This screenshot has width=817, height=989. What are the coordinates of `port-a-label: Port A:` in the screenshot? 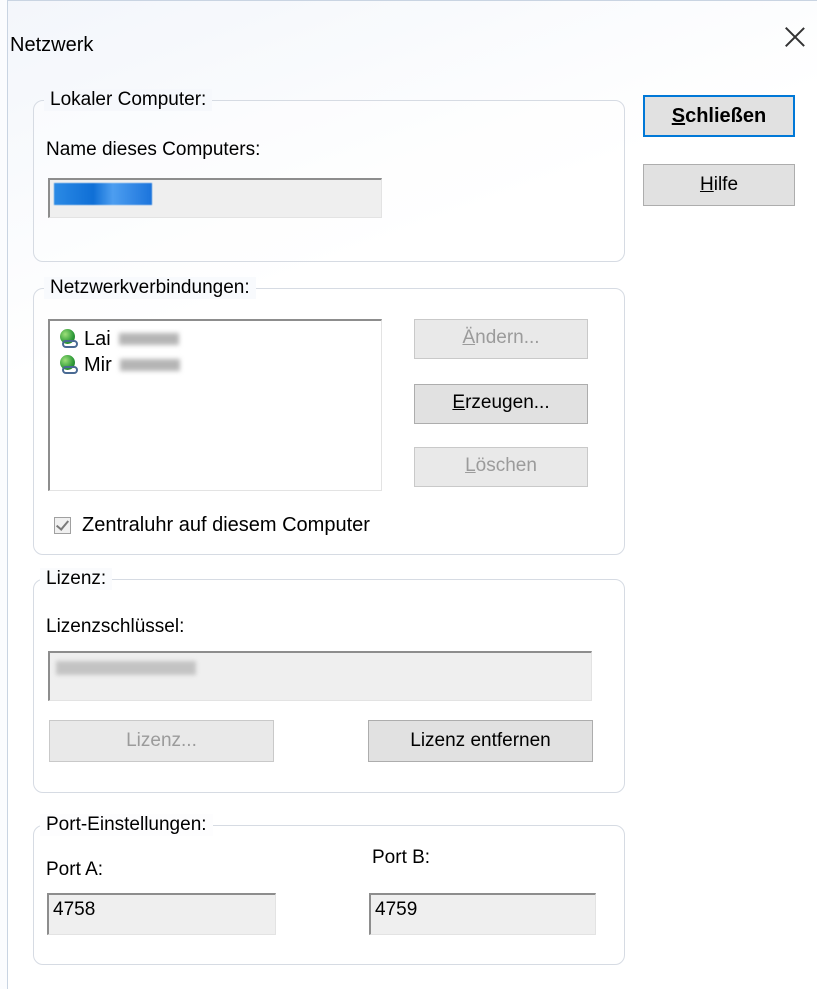 It's located at (75, 869).